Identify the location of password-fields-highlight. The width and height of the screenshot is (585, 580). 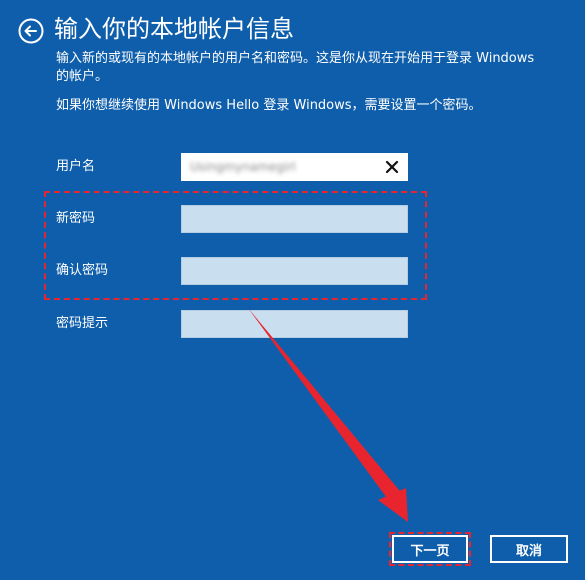
(235, 245).